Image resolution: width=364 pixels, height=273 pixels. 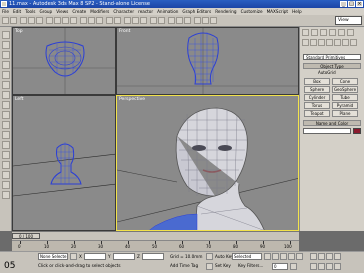 I want to click on layer-manager-icon, so click(x=171, y=20).